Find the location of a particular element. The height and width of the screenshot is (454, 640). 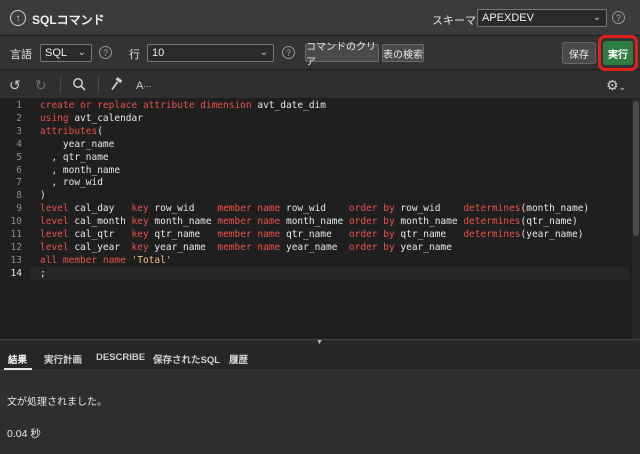

language-select: SQL ⌄ is located at coordinates (66, 53).